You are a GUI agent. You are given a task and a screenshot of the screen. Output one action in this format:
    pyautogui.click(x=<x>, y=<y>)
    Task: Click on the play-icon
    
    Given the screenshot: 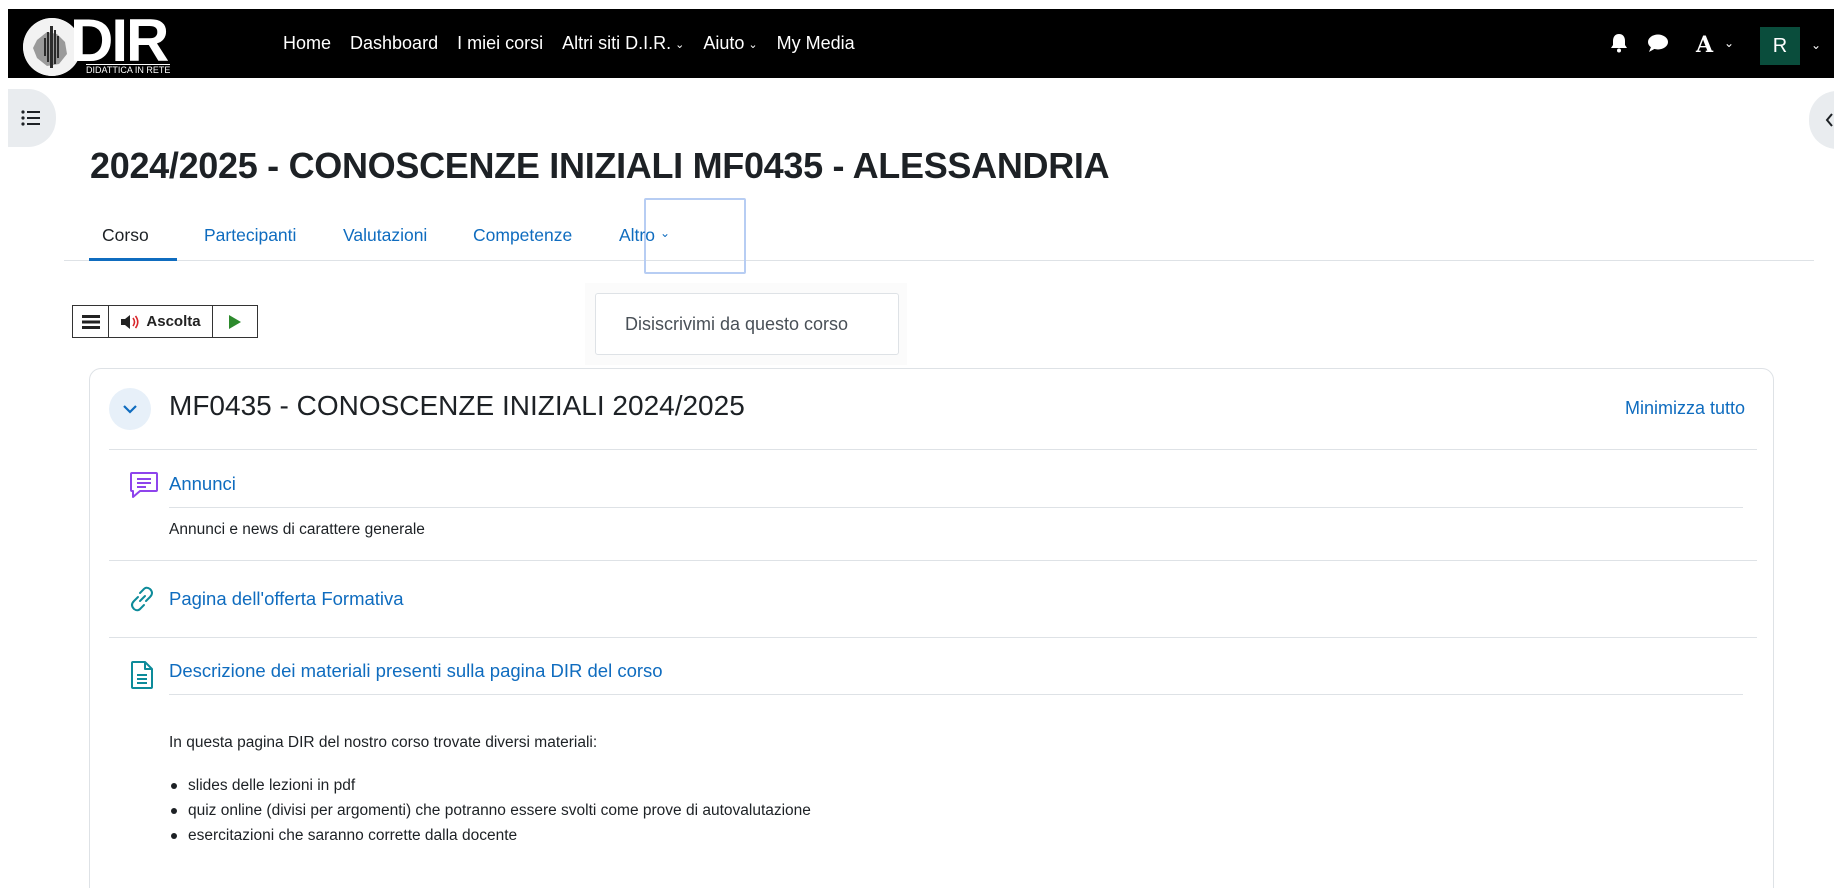 What is the action you would take?
    pyautogui.click(x=235, y=321)
    